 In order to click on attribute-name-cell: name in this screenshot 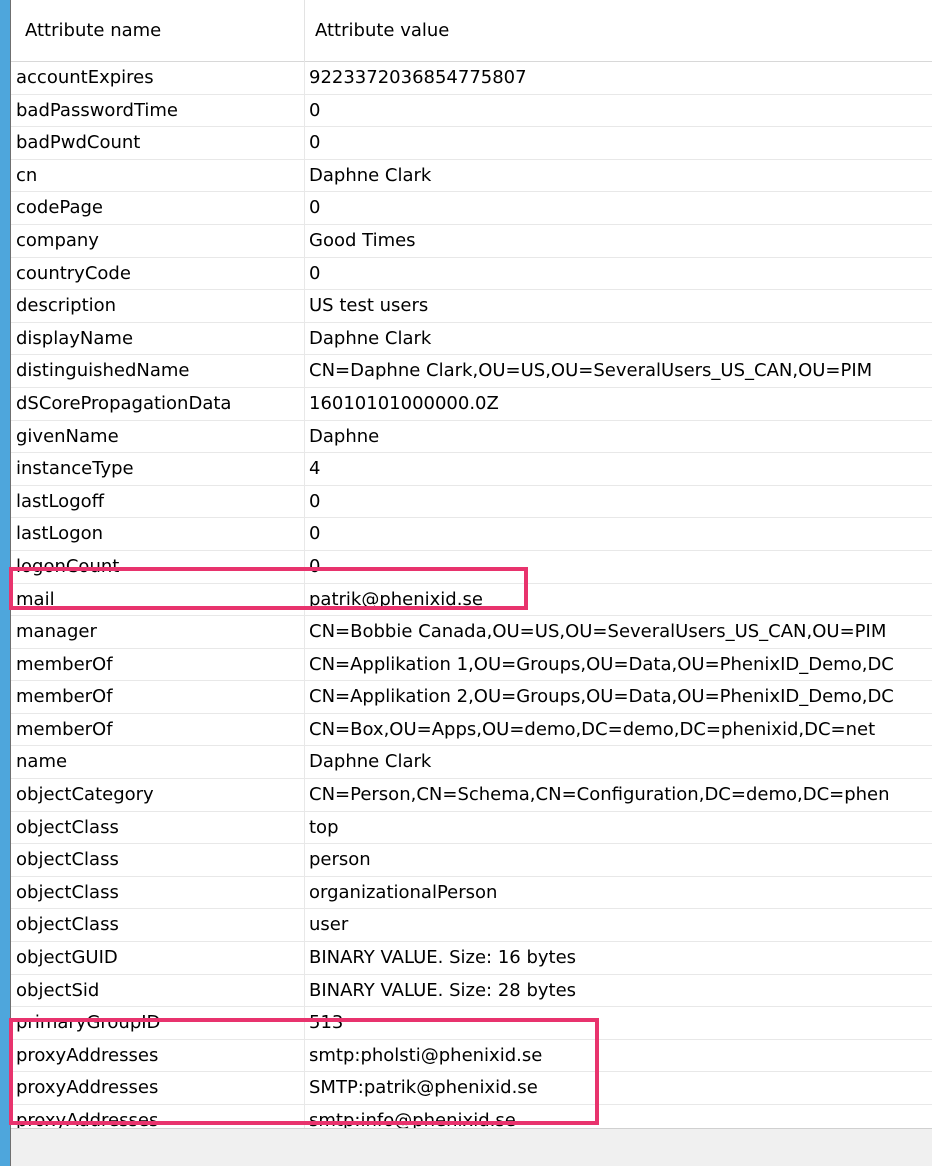, I will do `click(158, 763)`.